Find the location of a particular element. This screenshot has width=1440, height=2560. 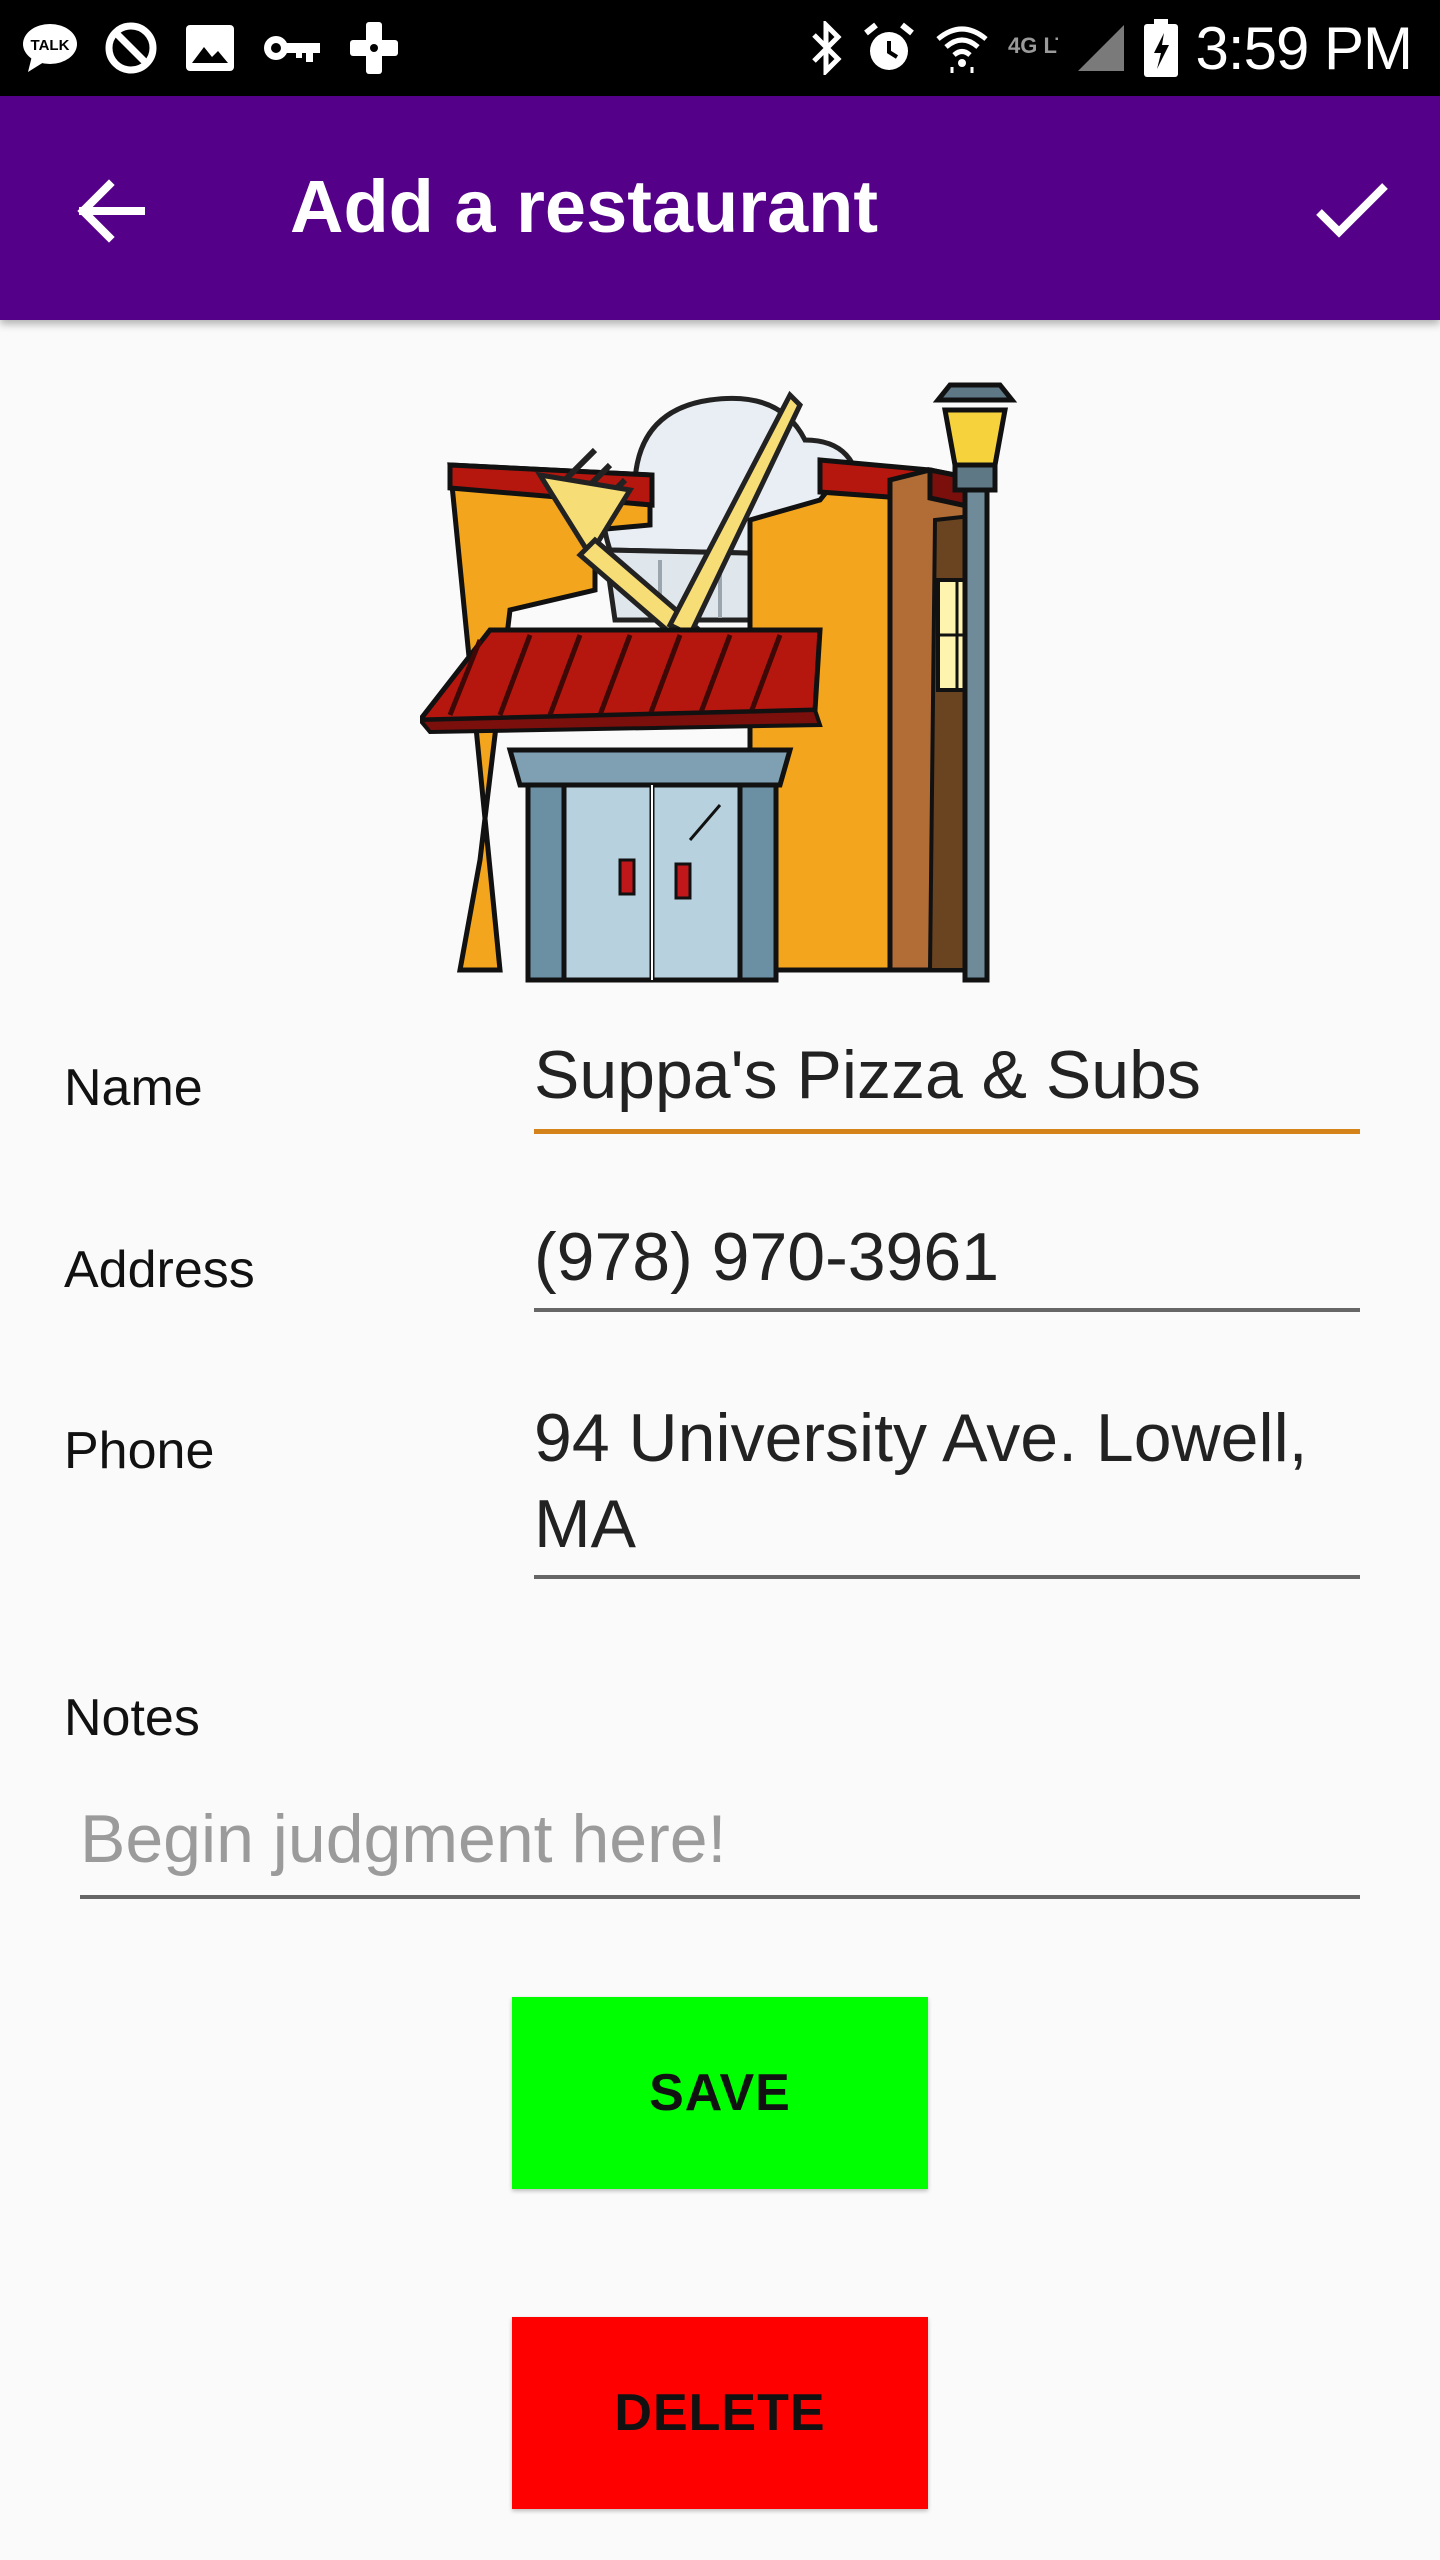

page-title: Add a restaurant is located at coordinates (584, 206).